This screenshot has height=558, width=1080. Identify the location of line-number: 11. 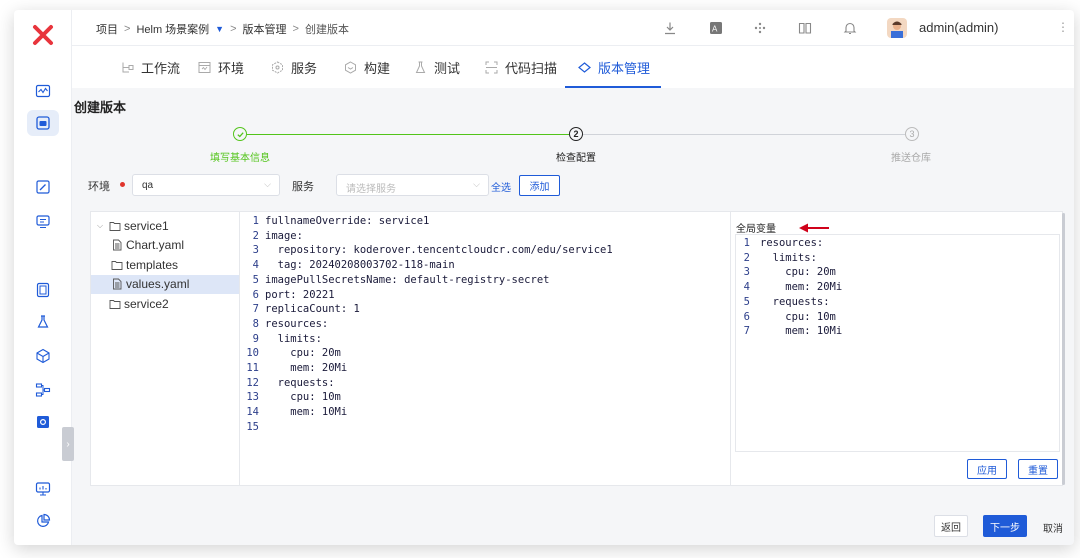
(252, 368).